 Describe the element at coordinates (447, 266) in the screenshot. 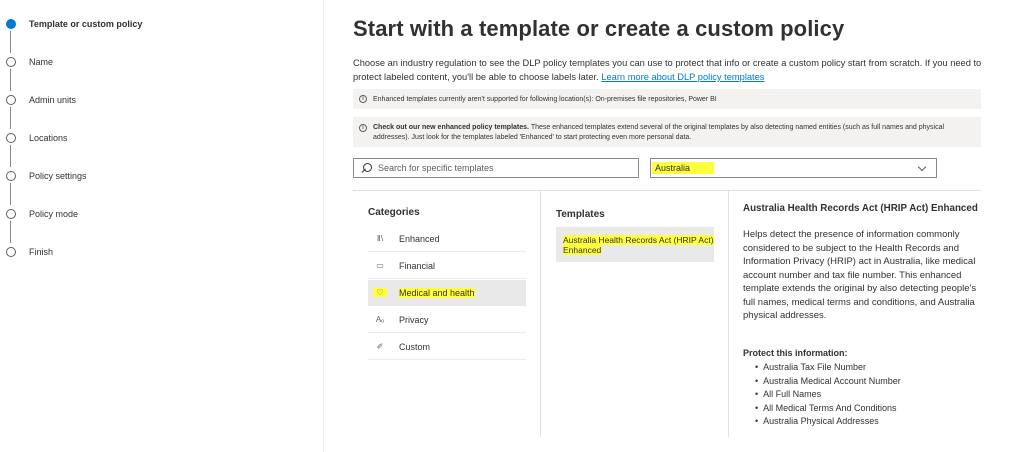

I see `category-financial: ▭ Financial` at that location.